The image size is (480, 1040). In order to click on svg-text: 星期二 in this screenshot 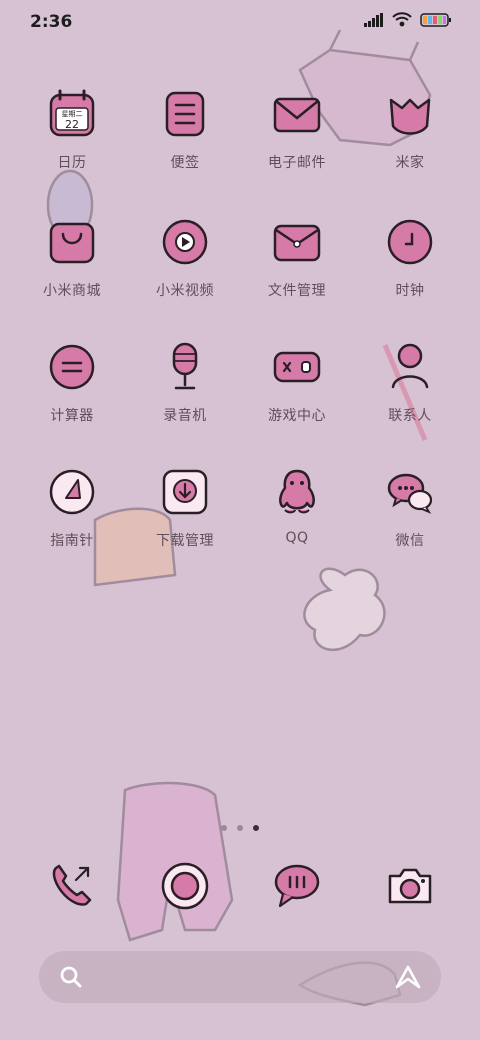, I will do `click(72, 114)`.